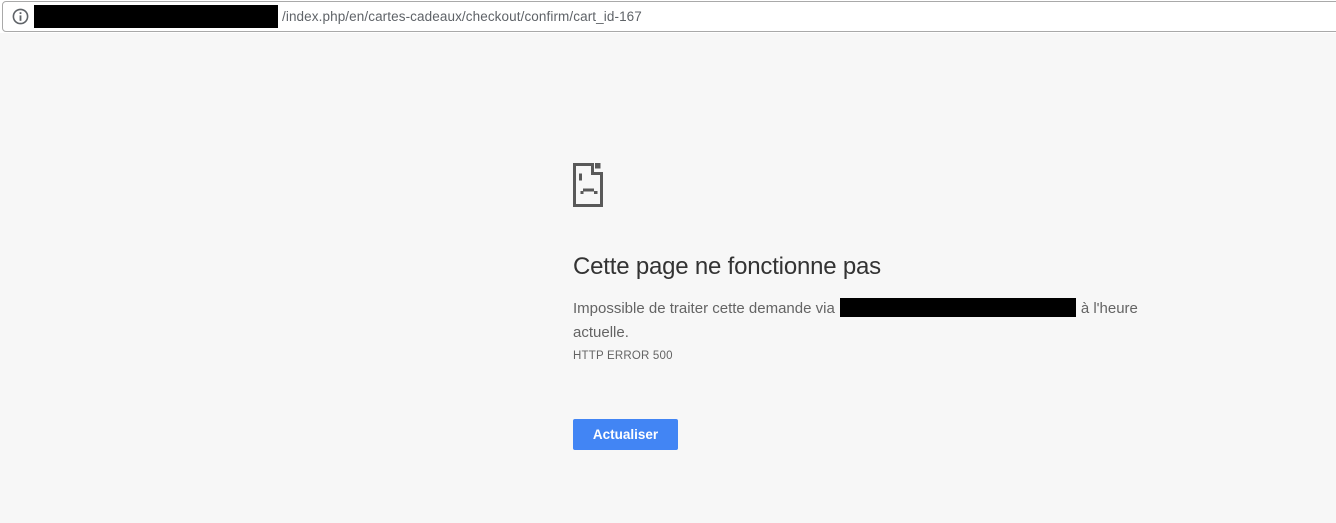 The height and width of the screenshot is (523, 1336). I want to click on info-icon, so click(20, 16).